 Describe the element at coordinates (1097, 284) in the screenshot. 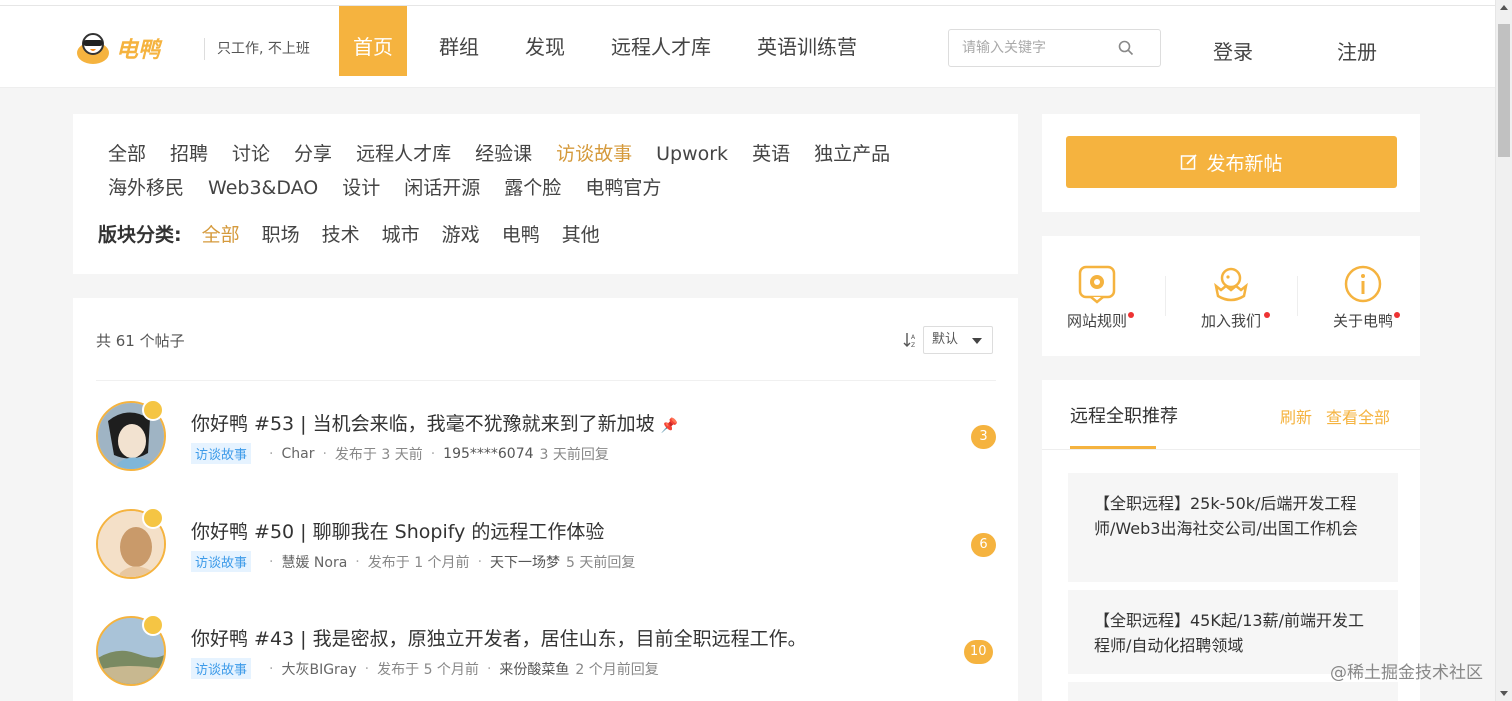

I see `rules-gear-icon` at that location.